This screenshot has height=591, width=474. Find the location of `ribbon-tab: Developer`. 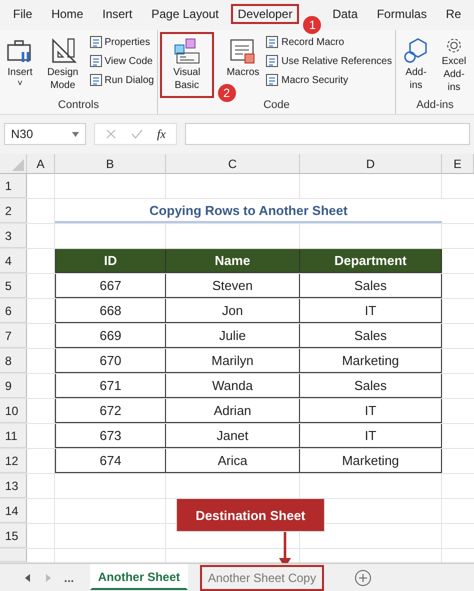

ribbon-tab: Developer is located at coordinates (265, 14).